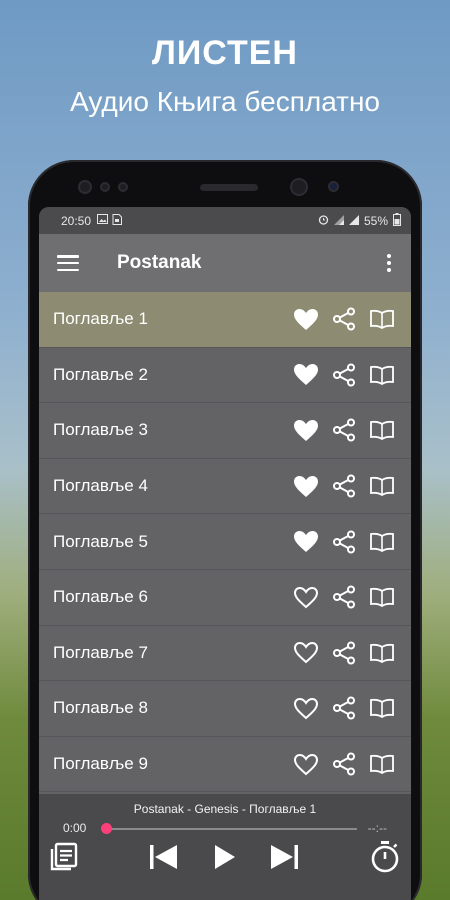 The image size is (450, 900). I want to click on chapter-row: Поглавље 6, so click(225, 598).